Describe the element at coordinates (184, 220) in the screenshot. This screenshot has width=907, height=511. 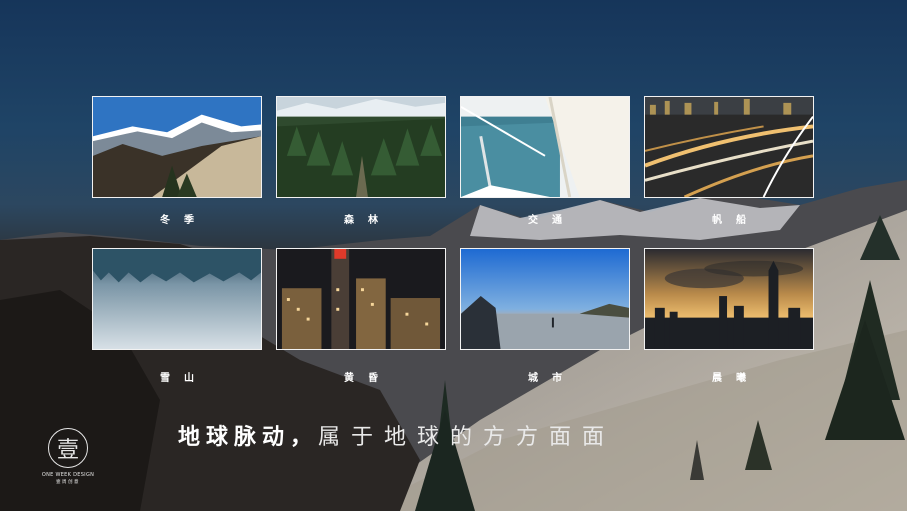
I see `photo-label-winter: 冬季` at that location.